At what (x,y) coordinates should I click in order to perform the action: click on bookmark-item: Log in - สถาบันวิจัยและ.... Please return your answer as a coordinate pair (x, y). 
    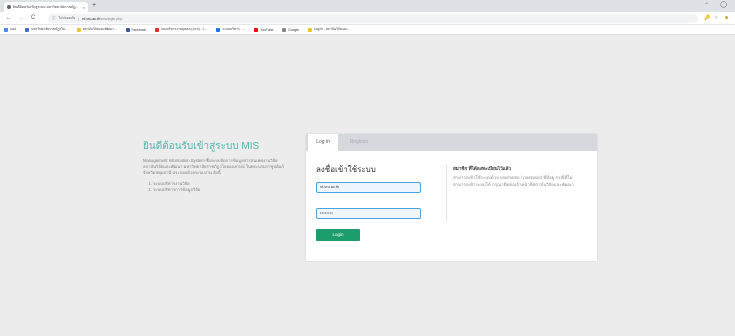
    Looking at the image, I should click on (329, 29).